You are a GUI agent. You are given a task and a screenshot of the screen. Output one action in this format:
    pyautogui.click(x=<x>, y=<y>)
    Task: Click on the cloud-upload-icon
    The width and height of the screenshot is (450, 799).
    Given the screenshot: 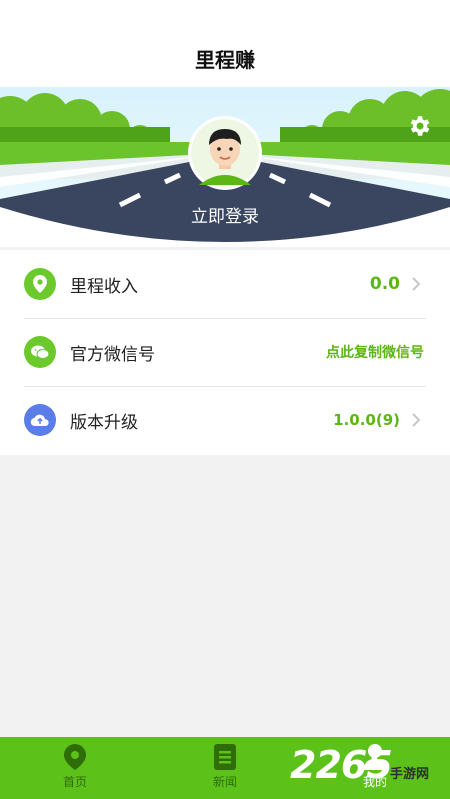 What is the action you would take?
    pyautogui.click(x=40, y=420)
    